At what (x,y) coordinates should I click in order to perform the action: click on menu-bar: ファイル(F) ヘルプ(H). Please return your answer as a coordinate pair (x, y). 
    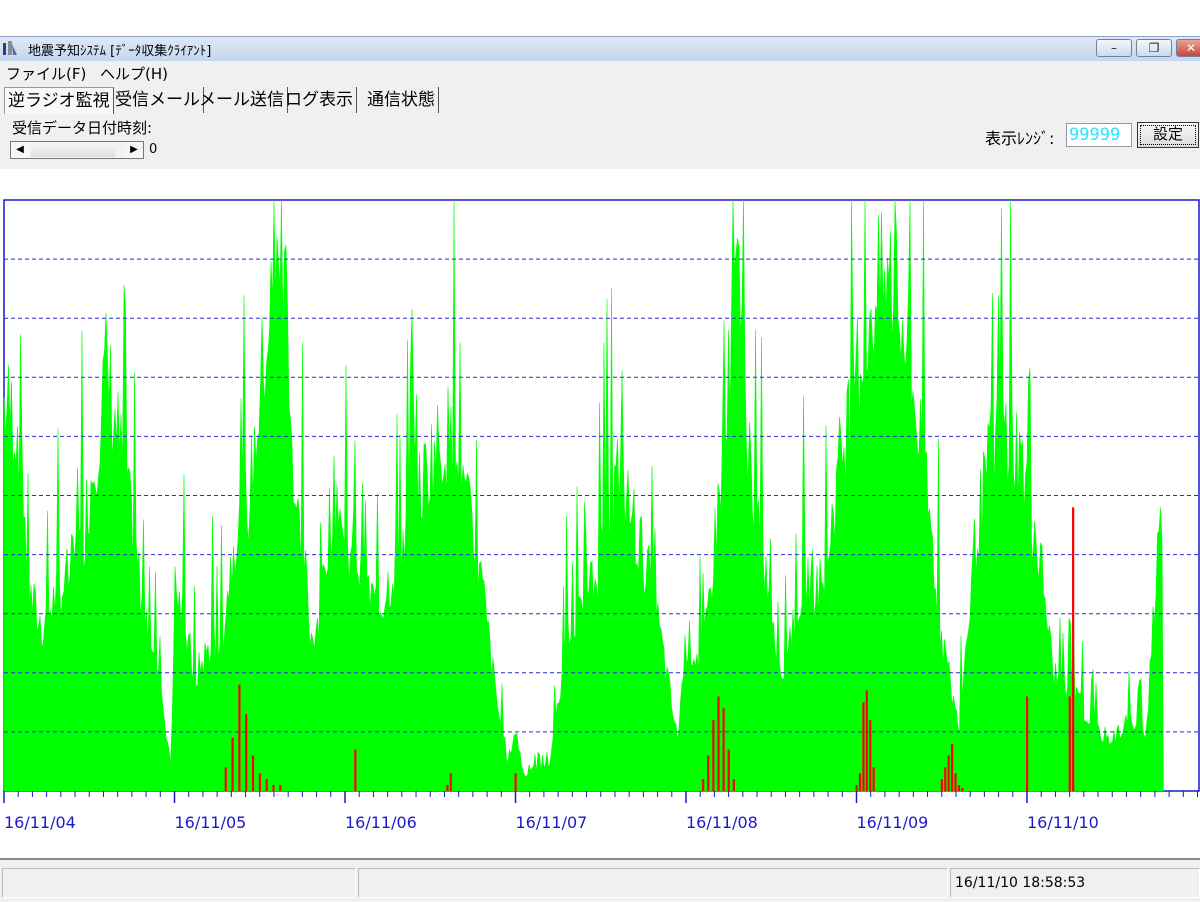
    Looking at the image, I should click on (600, 72).